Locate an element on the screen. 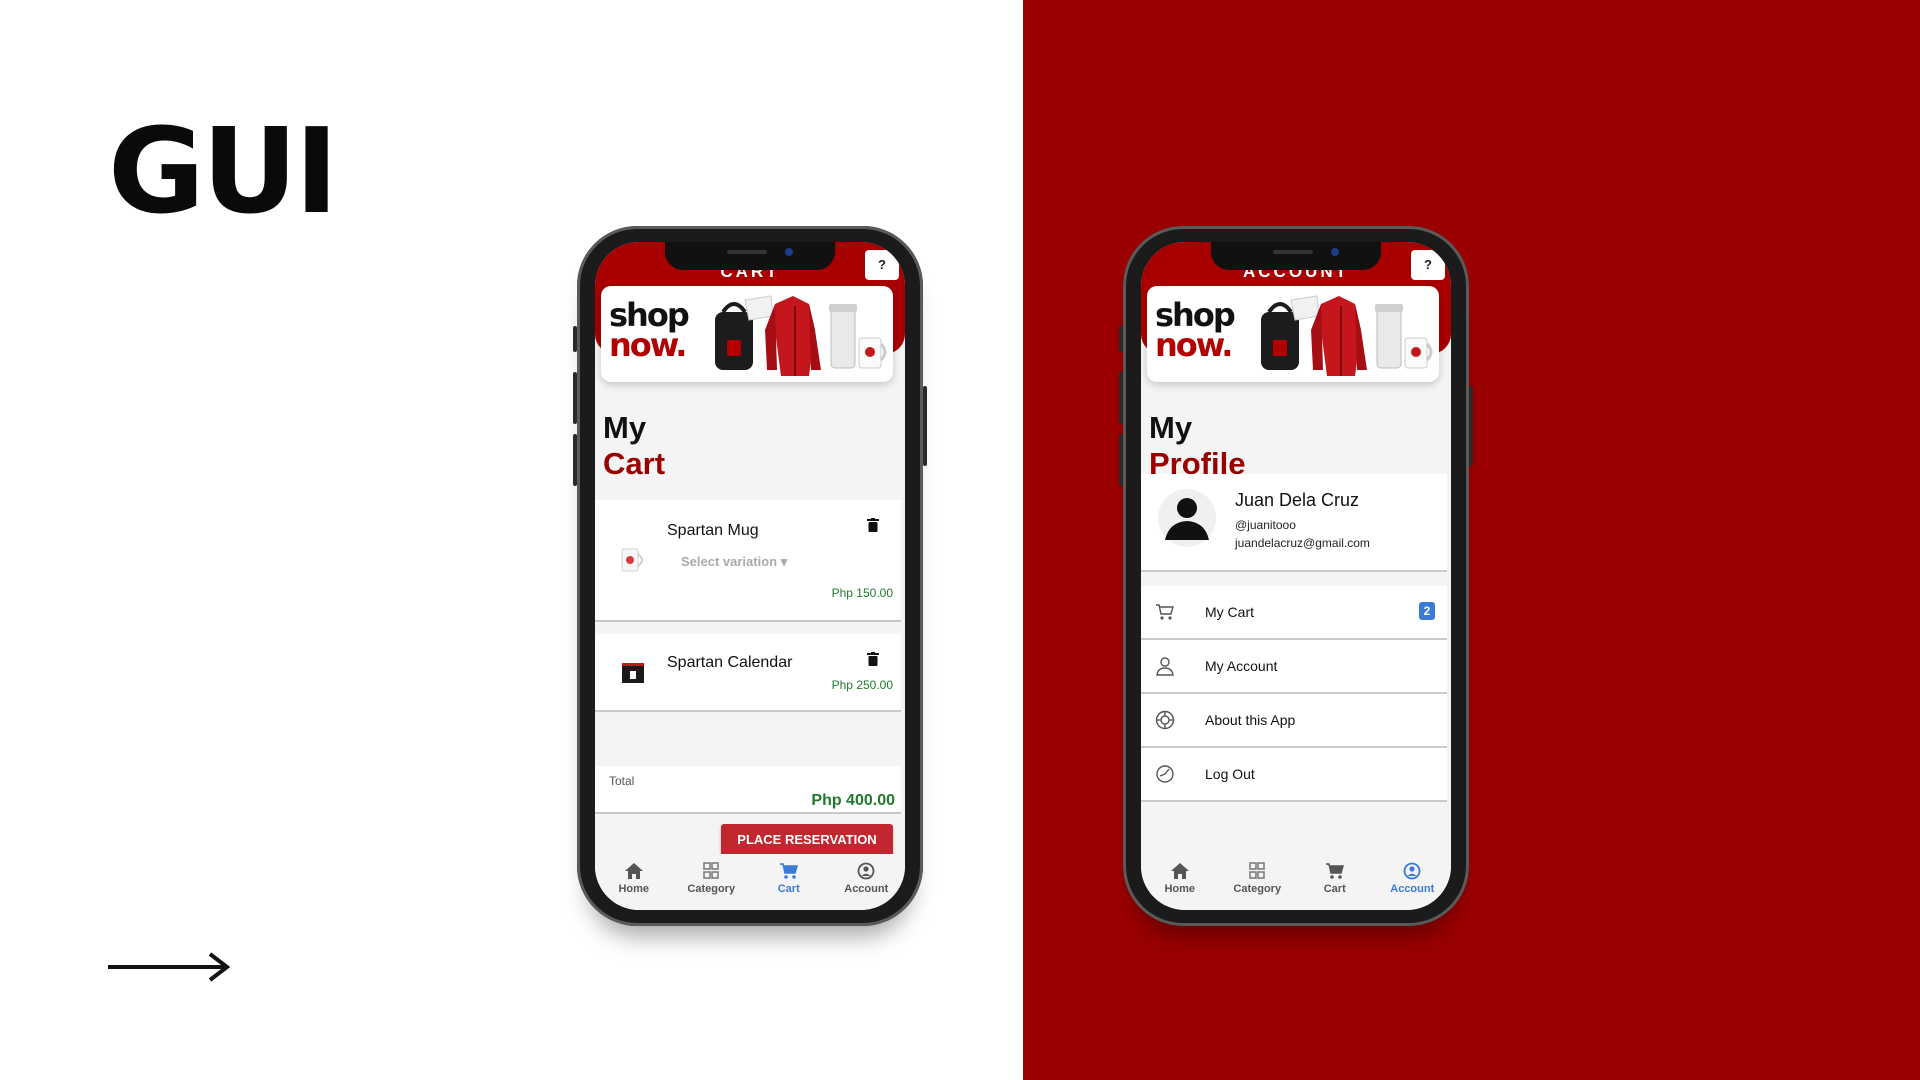  page-heading: My Profile is located at coordinates (1197, 446).